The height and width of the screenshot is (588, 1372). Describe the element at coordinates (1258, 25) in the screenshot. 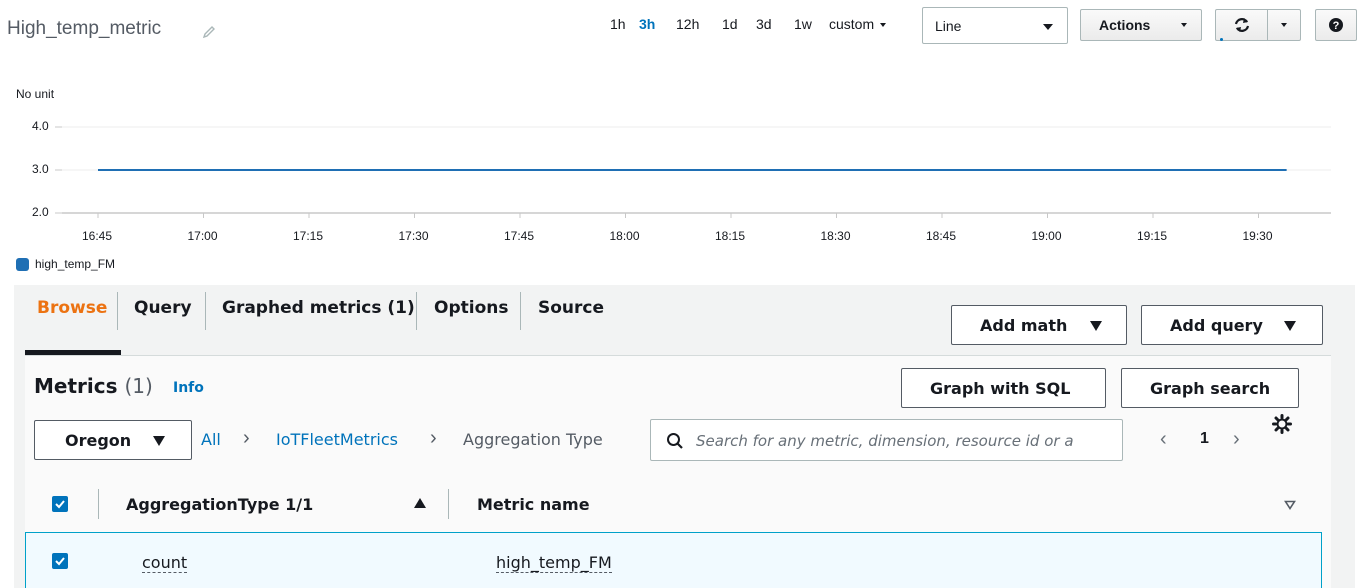

I see `refresh-button-group` at that location.